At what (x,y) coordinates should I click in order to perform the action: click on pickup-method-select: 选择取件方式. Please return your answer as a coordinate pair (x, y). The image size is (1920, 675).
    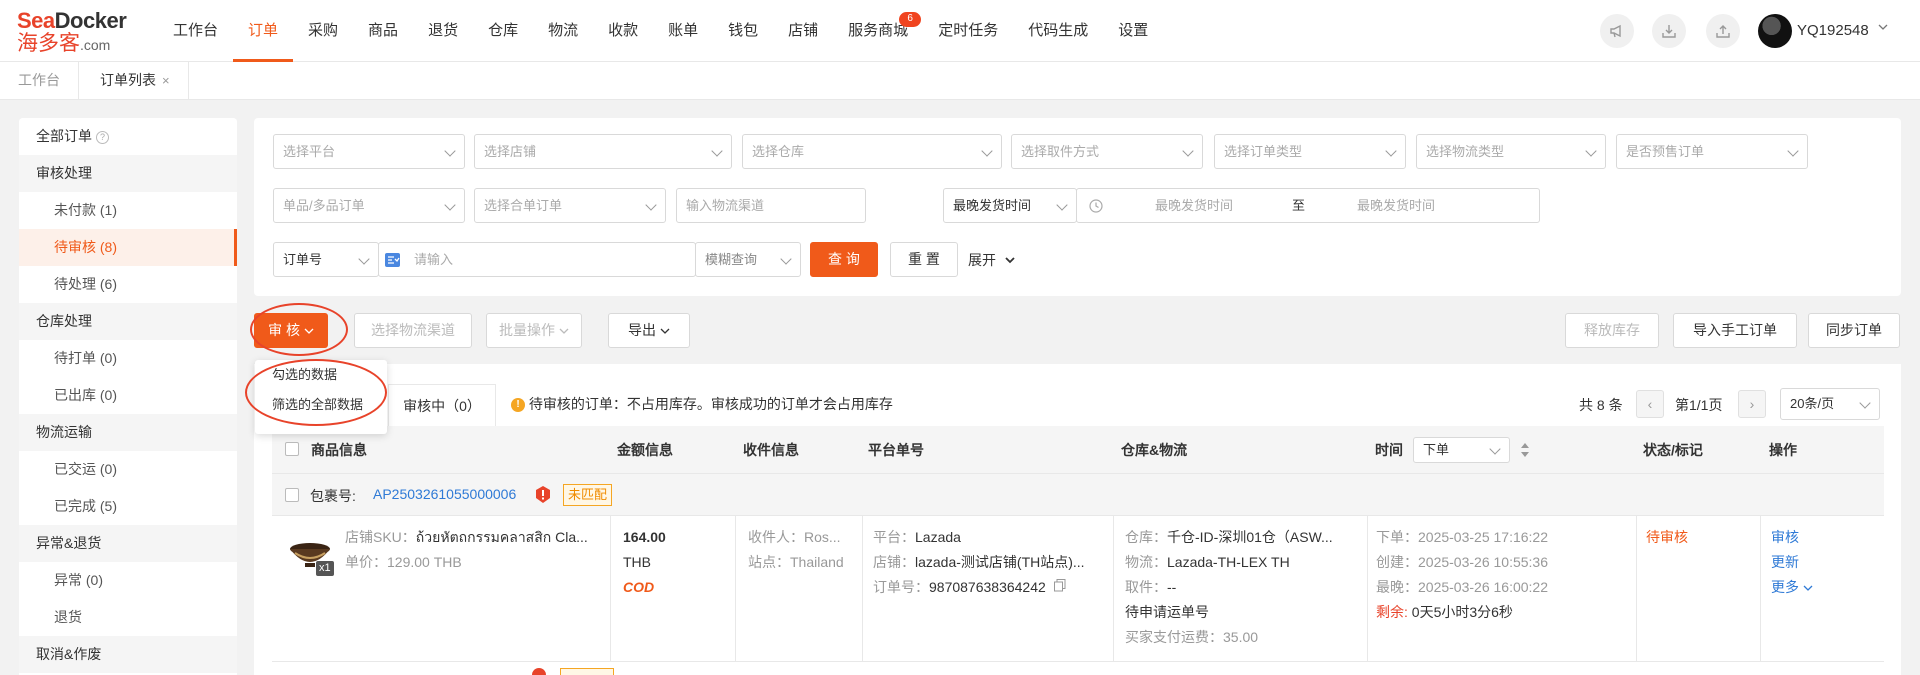
    Looking at the image, I should click on (1107, 151).